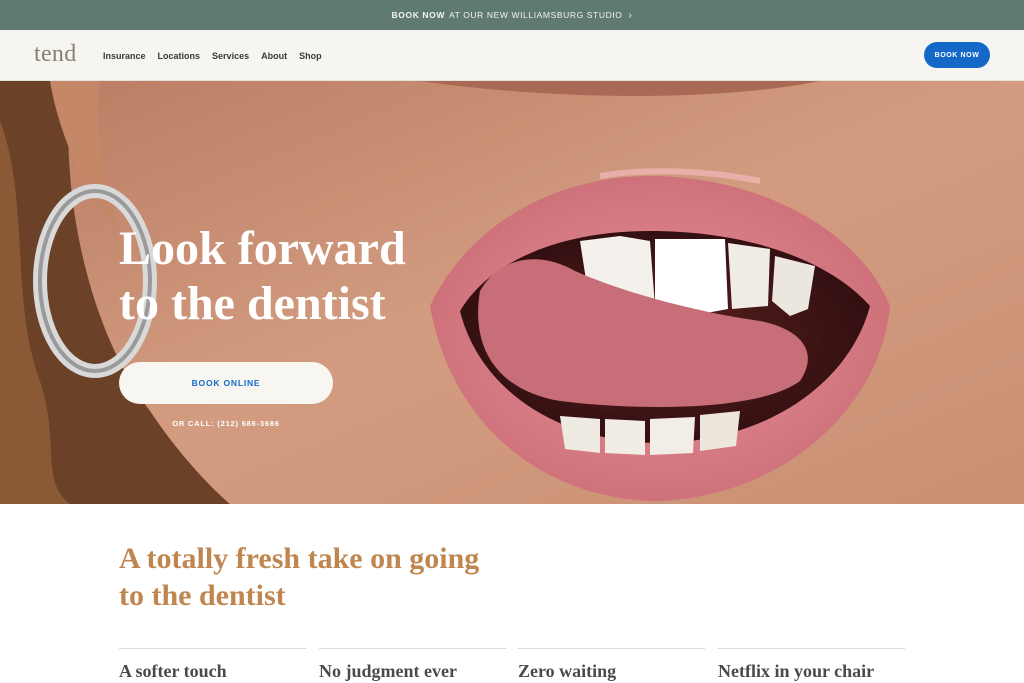 The width and height of the screenshot is (1024, 683). Describe the element at coordinates (55, 54) in the screenshot. I see `logo: tend` at that location.